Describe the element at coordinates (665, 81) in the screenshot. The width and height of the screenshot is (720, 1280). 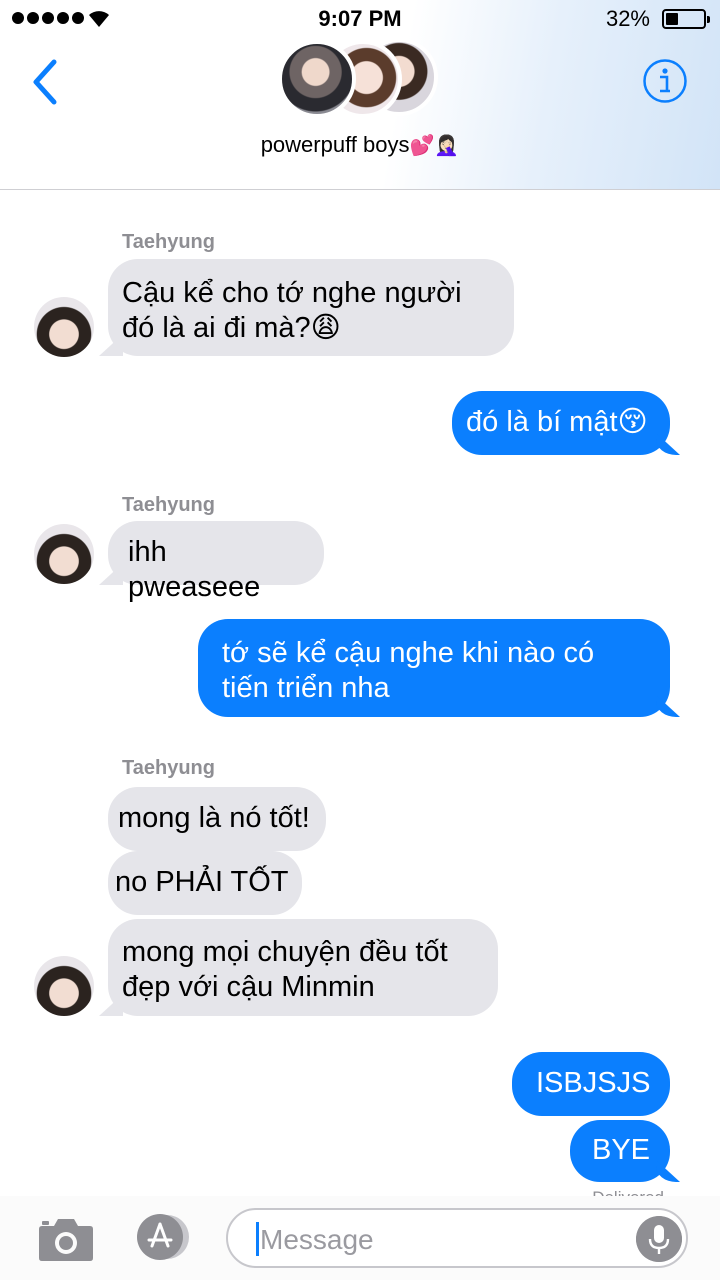
I see `info-icon` at that location.